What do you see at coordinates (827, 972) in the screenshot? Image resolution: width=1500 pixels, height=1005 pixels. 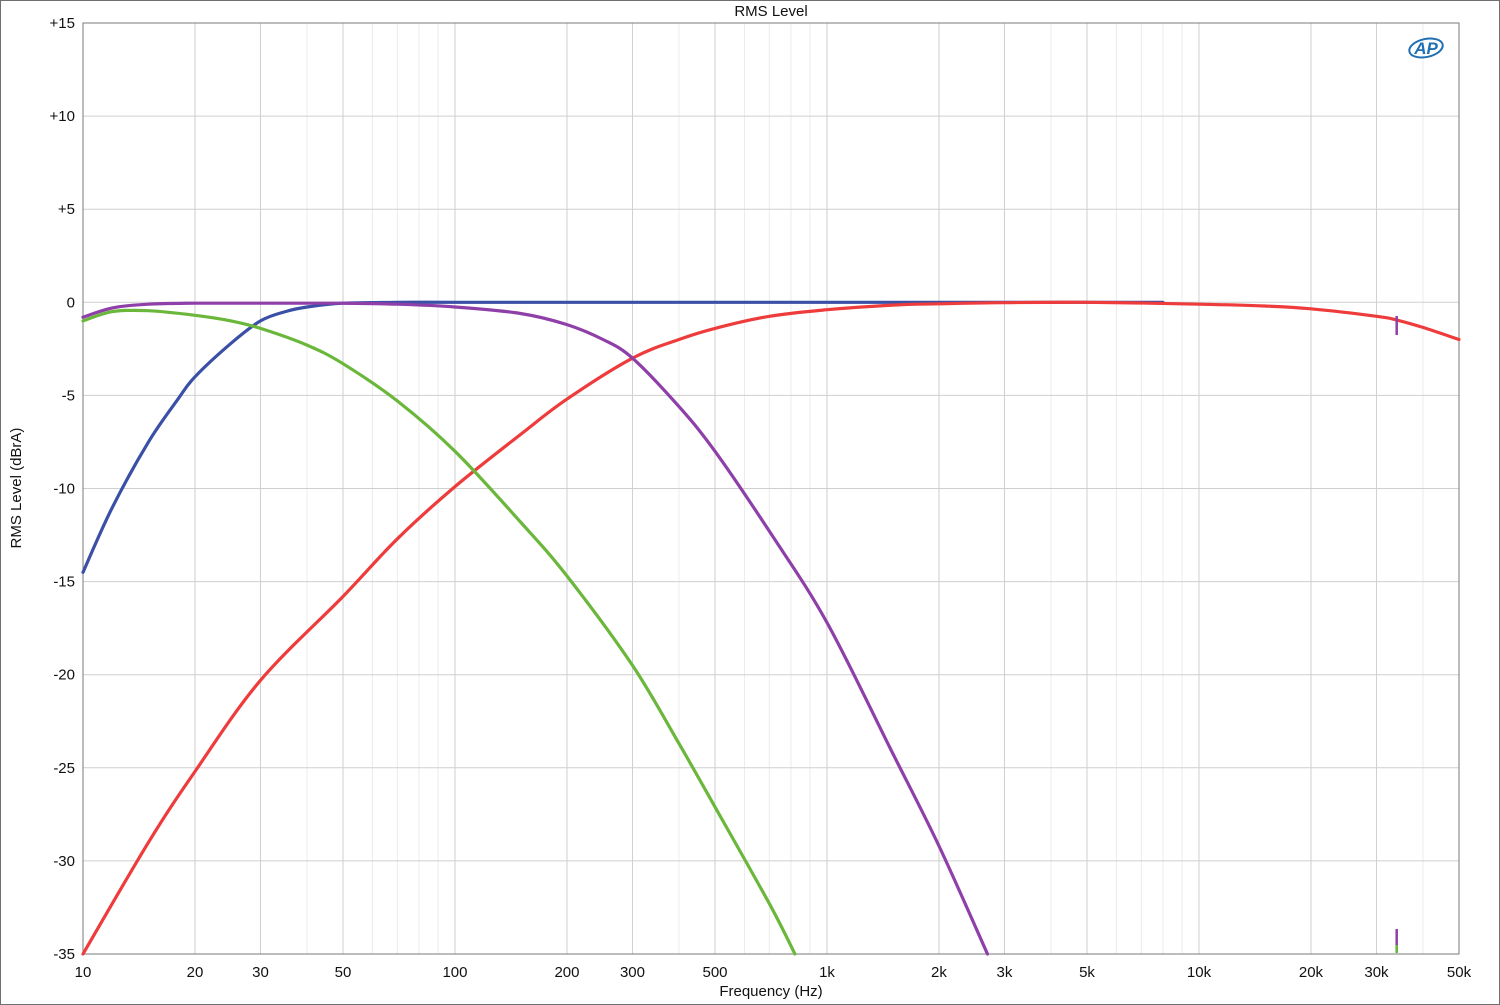 I see `x-tick-label: 1k` at bounding box center [827, 972].